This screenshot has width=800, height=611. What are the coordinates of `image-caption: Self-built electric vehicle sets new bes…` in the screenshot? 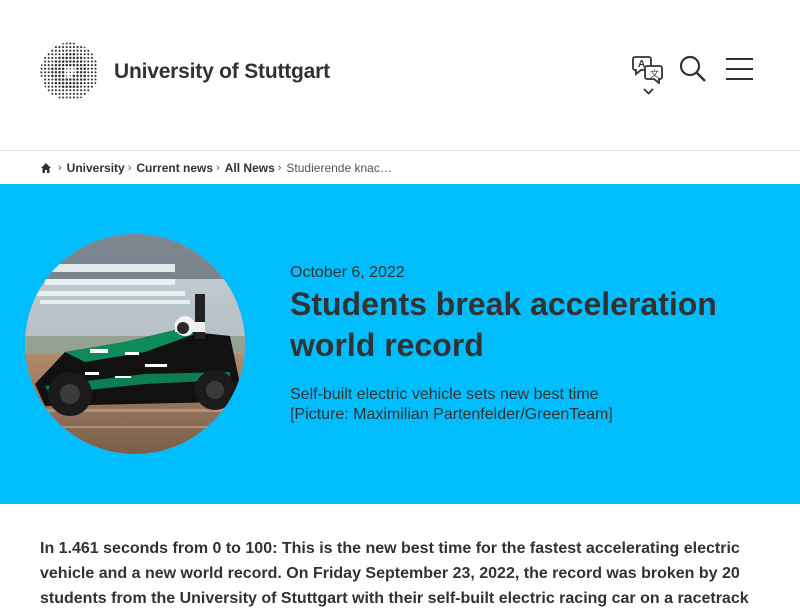 It's located at (525, 405).